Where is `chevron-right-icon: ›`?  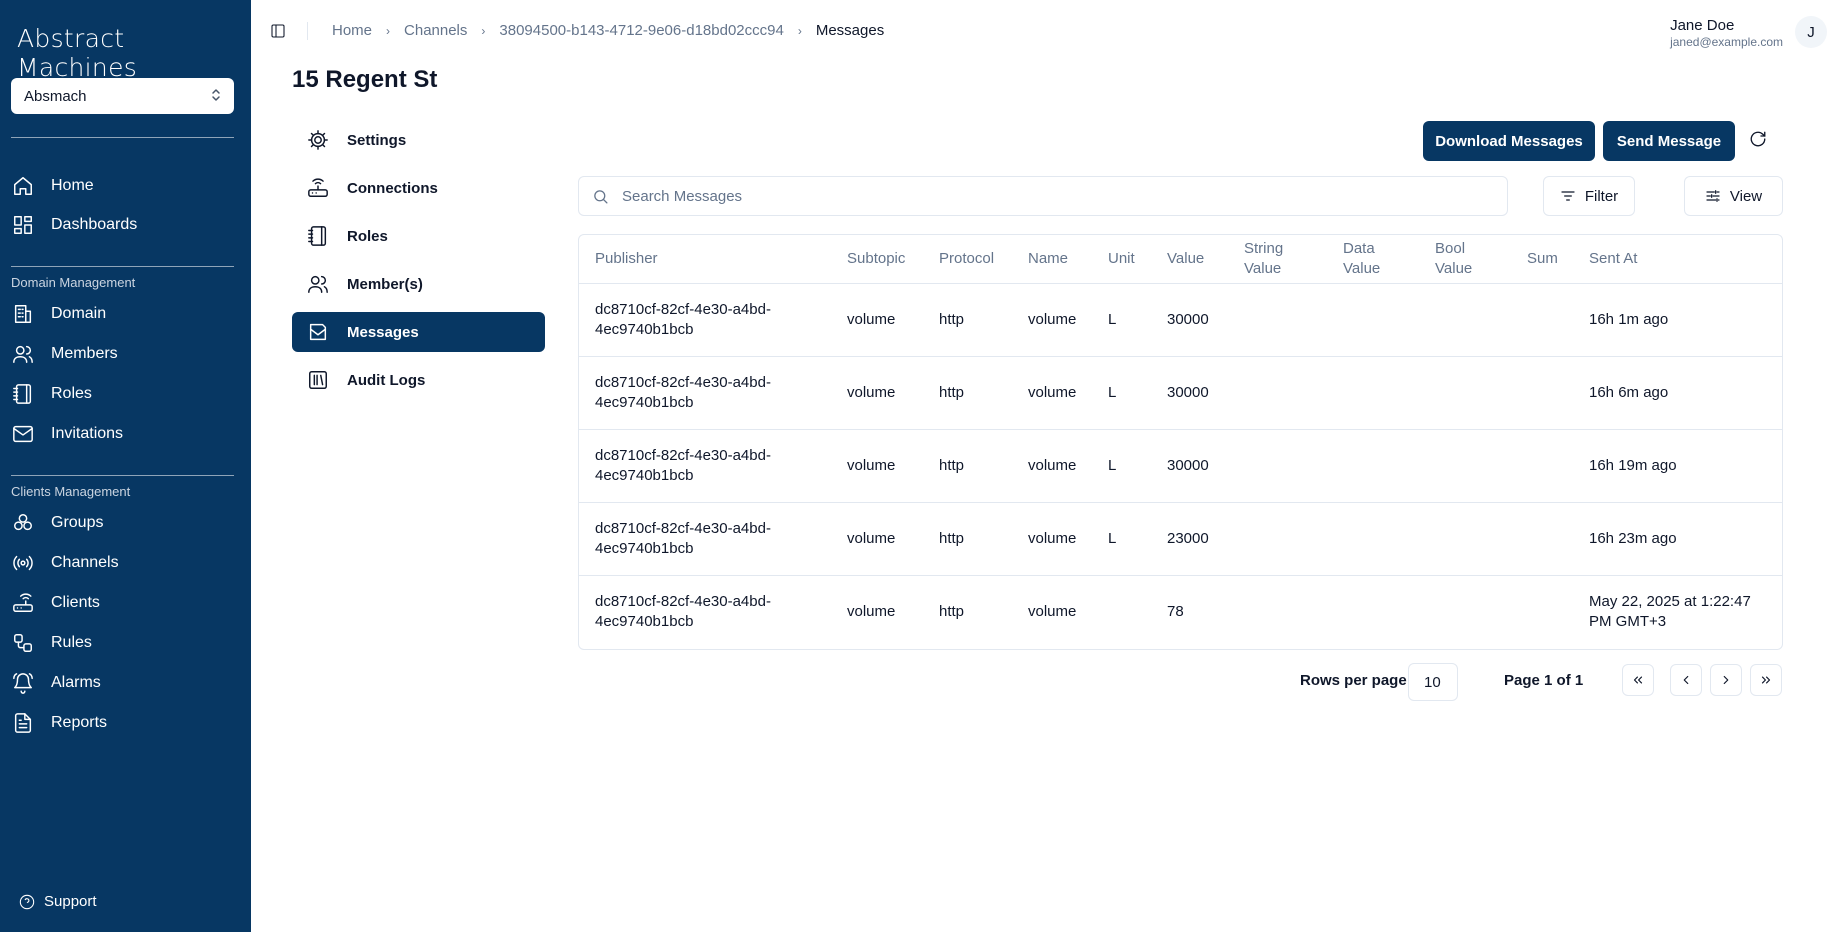 chevron-right-icon: › is located at coordinates (388, 30).